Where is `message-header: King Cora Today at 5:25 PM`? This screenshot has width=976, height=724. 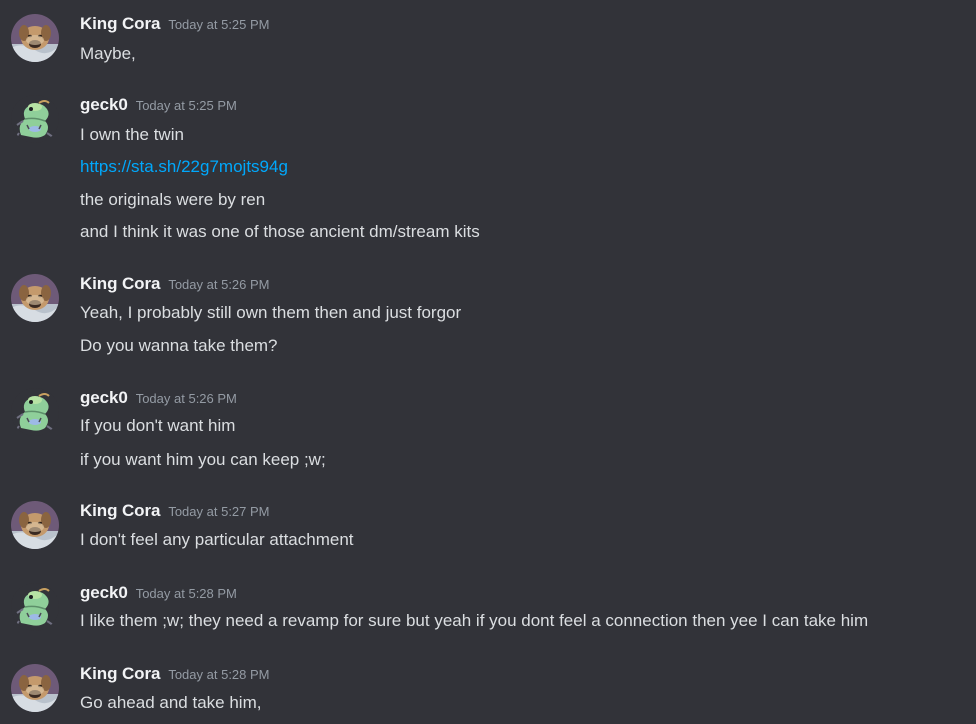 message-header: King Cora Today at 5:25 PM is located at coordinates (175, 26).